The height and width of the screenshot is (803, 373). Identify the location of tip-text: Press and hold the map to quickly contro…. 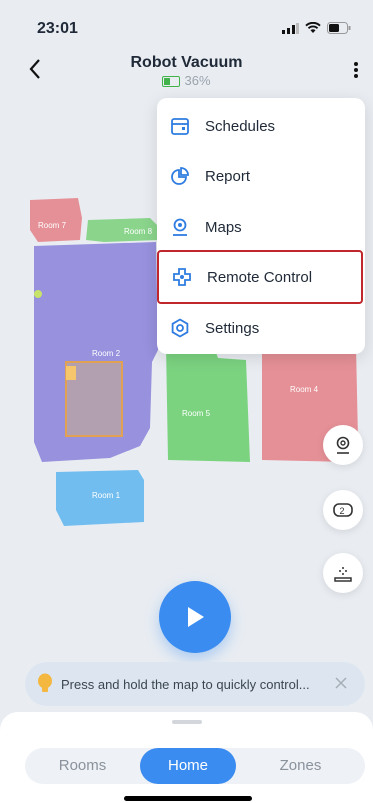
(185, 684).